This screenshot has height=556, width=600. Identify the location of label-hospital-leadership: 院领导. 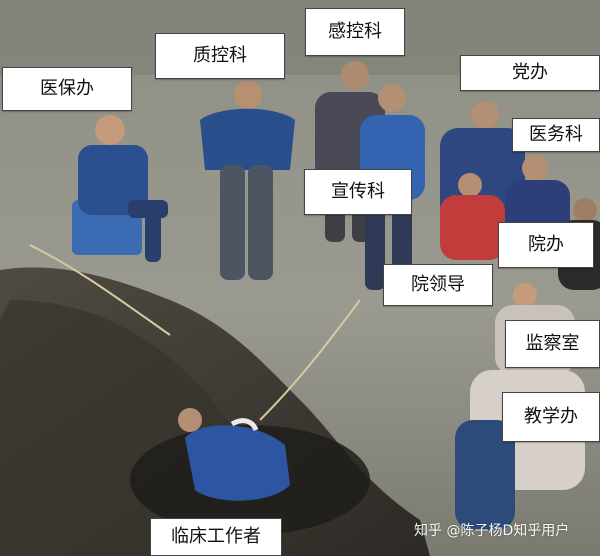
(438, 285).